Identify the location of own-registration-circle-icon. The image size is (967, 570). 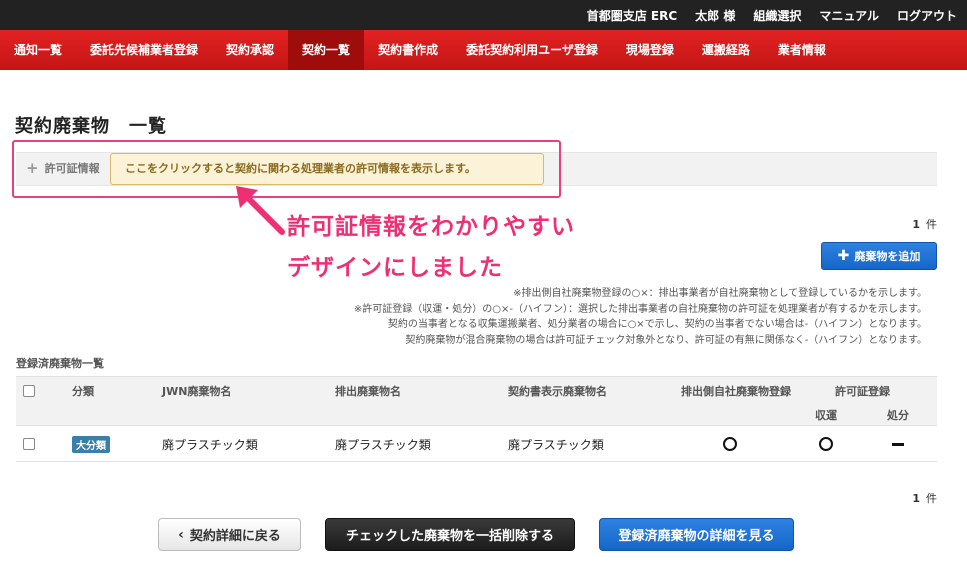
(730, 444).